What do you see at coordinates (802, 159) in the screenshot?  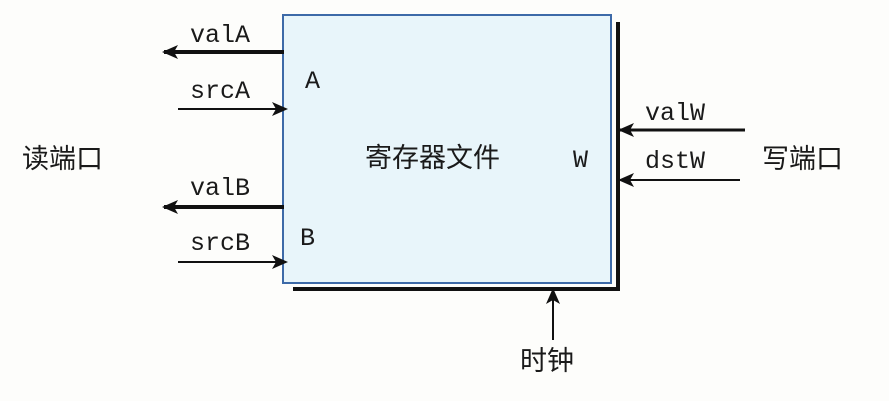 I see `write-port-label: 写端口` at bounding box center [802, 159].